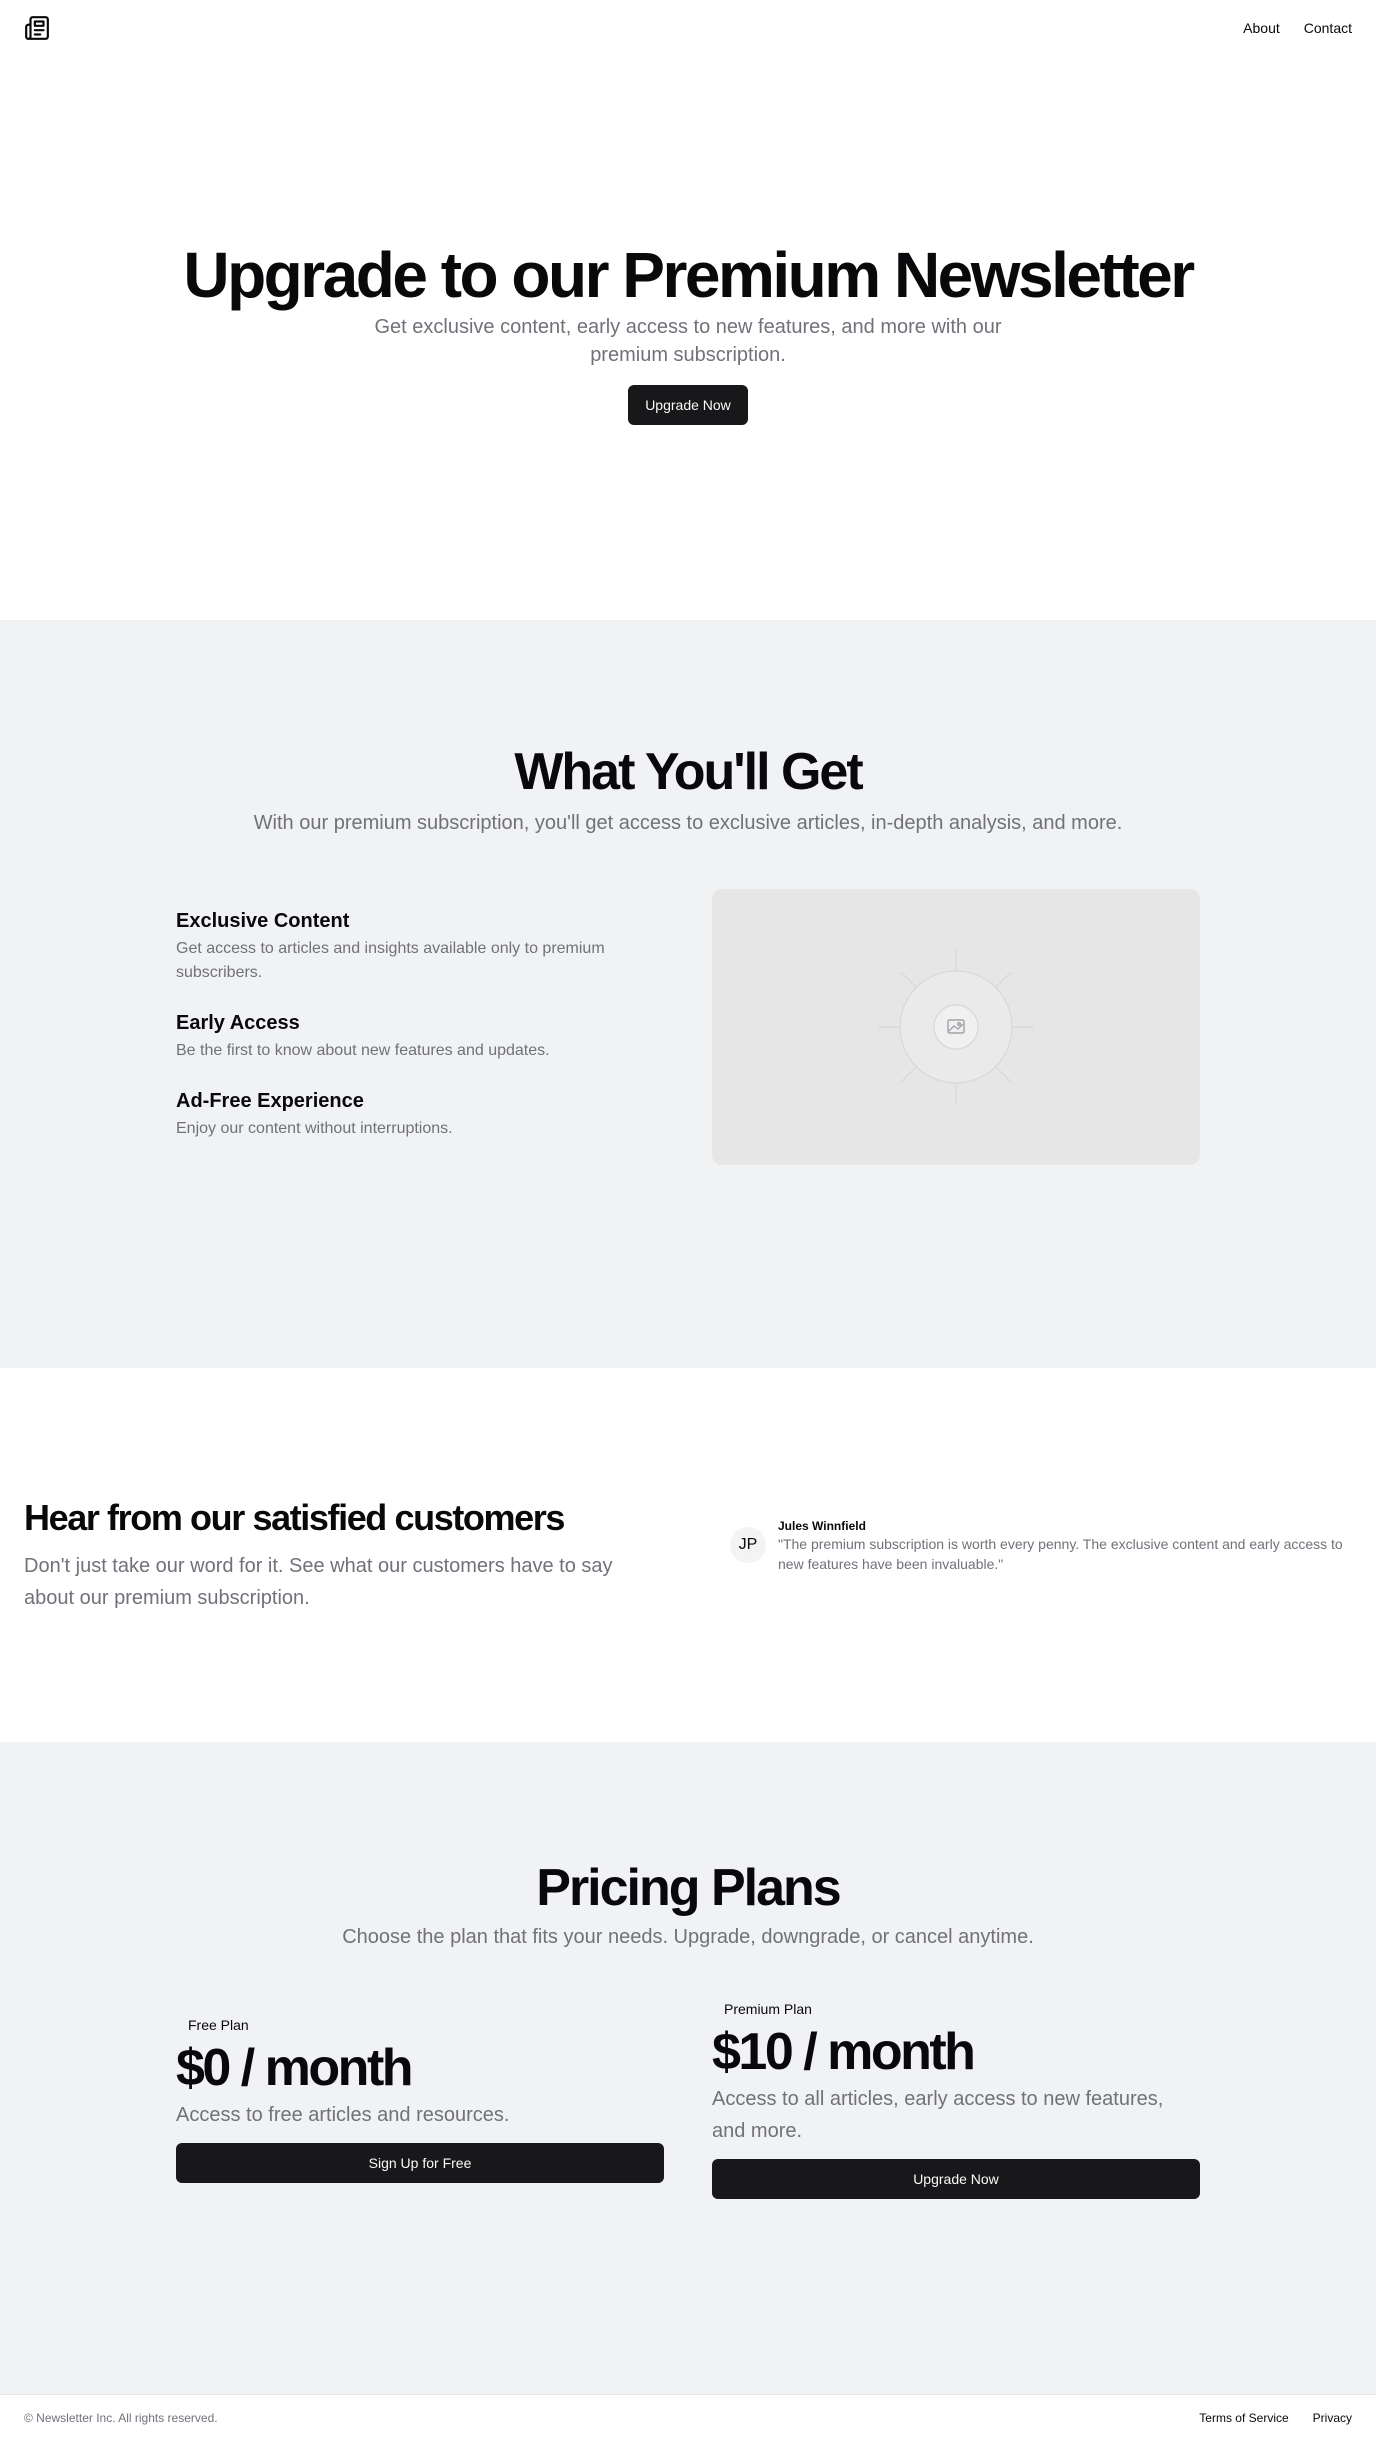  What do you see at coordinates (844, 2052) in the screenshot?
I see `plan-price: $10 / month` at bounding box center [844, 2052].